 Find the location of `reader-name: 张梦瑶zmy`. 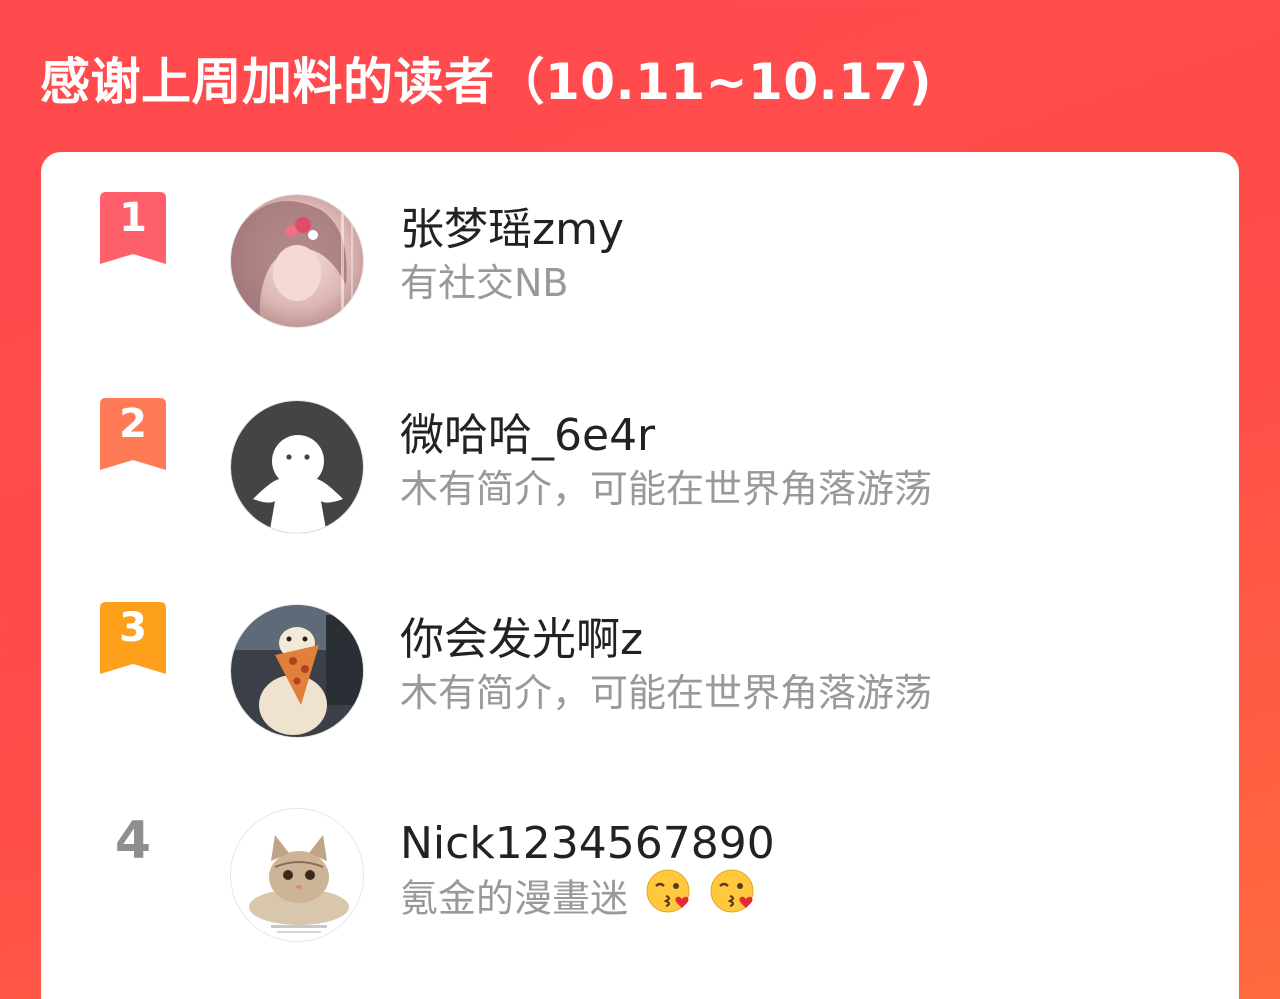

reader-name: 张梦瑶zmy is located at coordinates (512, 230).